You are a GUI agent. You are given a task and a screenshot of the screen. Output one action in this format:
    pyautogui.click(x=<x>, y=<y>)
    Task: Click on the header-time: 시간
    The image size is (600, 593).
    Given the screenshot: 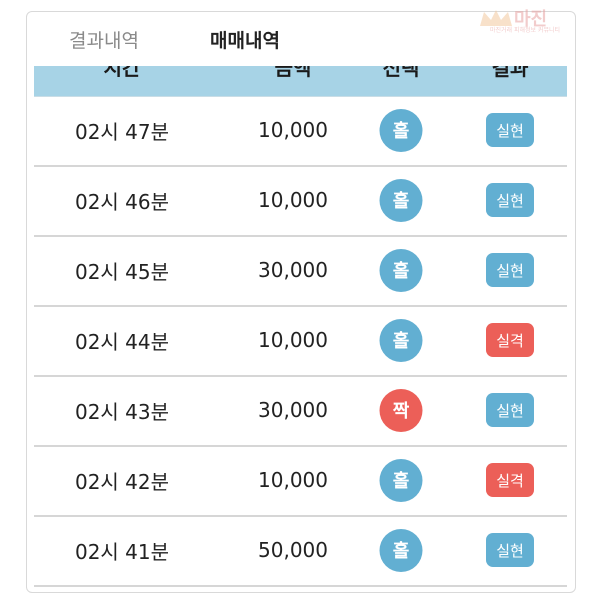 What is the action you would take?
    pyautogui.click(x=122, y=73)
    